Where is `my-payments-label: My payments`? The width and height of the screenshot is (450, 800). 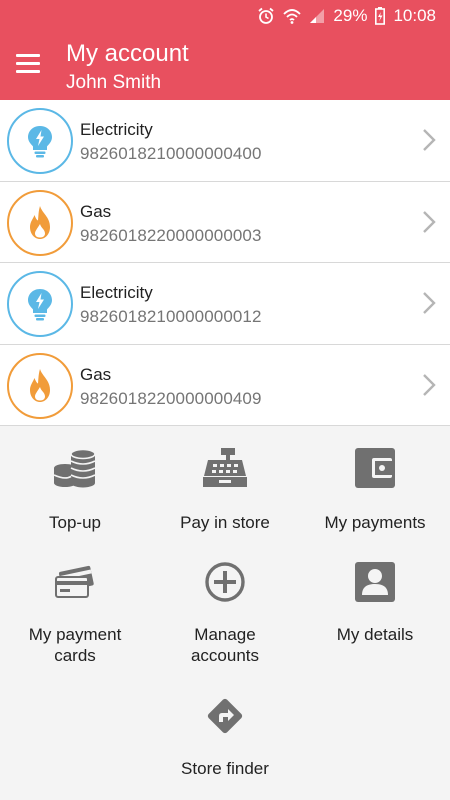 my-payments-label: My payments is located at coordinates (375, 522).